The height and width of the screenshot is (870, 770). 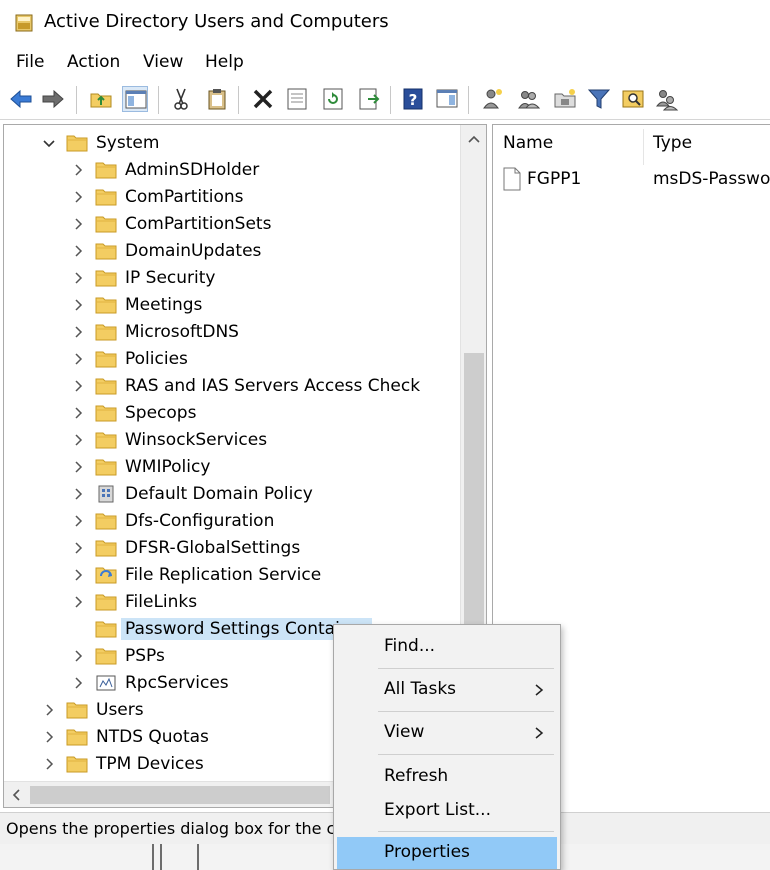 What do you see at coordinates (232, 467) in the screenshot?
I see `tree-item: WMIPolicy` at bounding box center [232, 467].